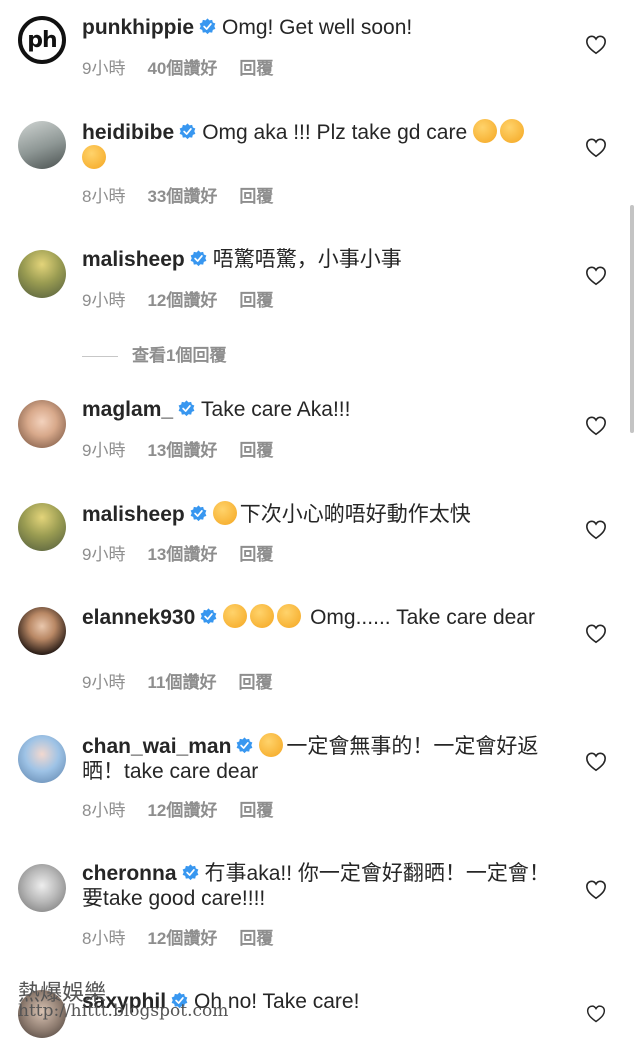 This screenshot has width=640, height=1038. Describe the element at coordinates (355, 514) in the screenshot. I see `comment-text: 下次小心啲唔好動作太快` at that location.